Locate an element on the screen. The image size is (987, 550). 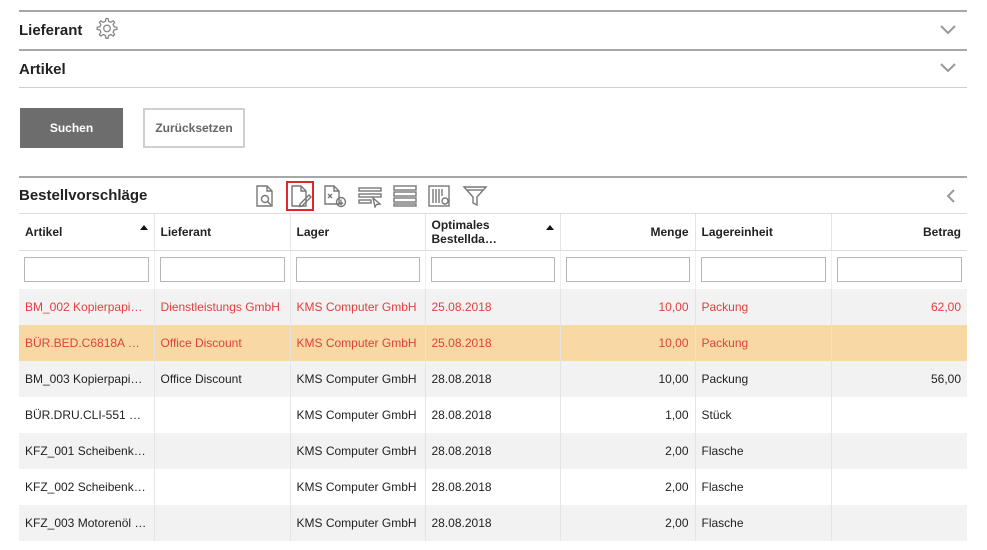
document-edit-icon is located at coordinates (300, 195).